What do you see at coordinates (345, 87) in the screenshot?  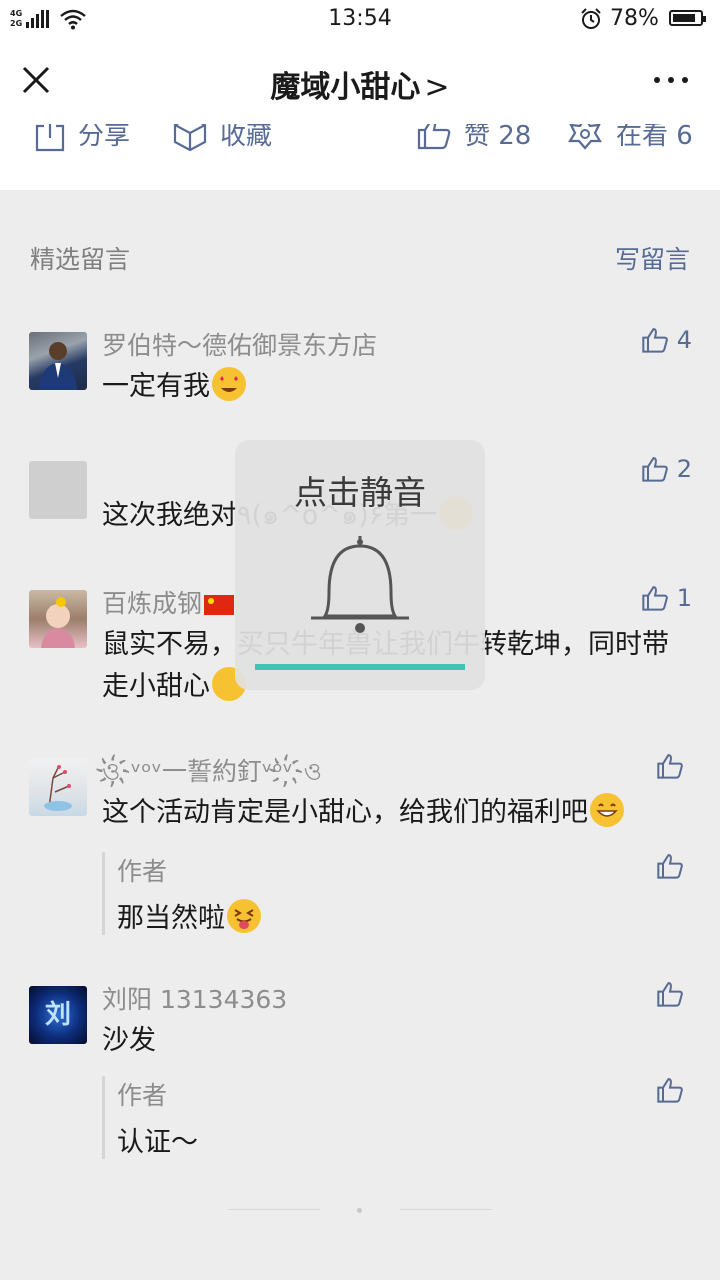 I see `account-name: 魔域小甜心` at bounding box center [345, 87].